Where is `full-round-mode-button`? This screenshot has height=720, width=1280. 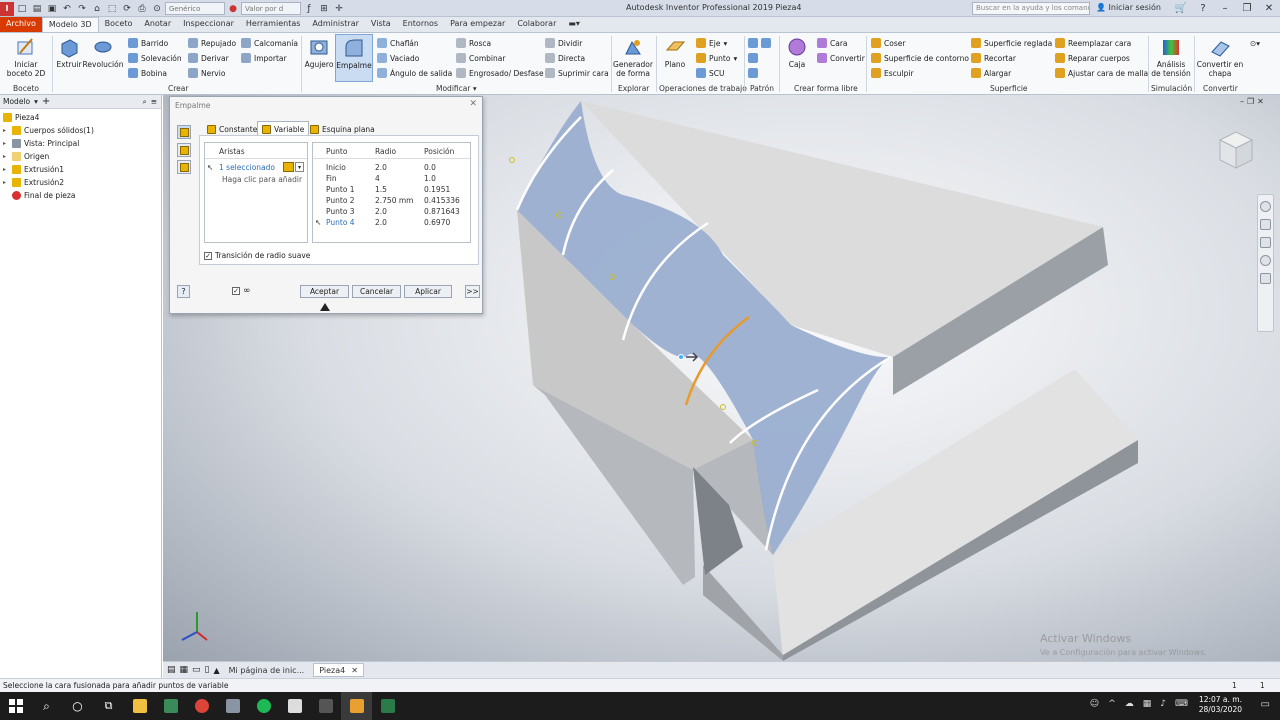
full-round-mode-button is located at coordinates (184, 167).